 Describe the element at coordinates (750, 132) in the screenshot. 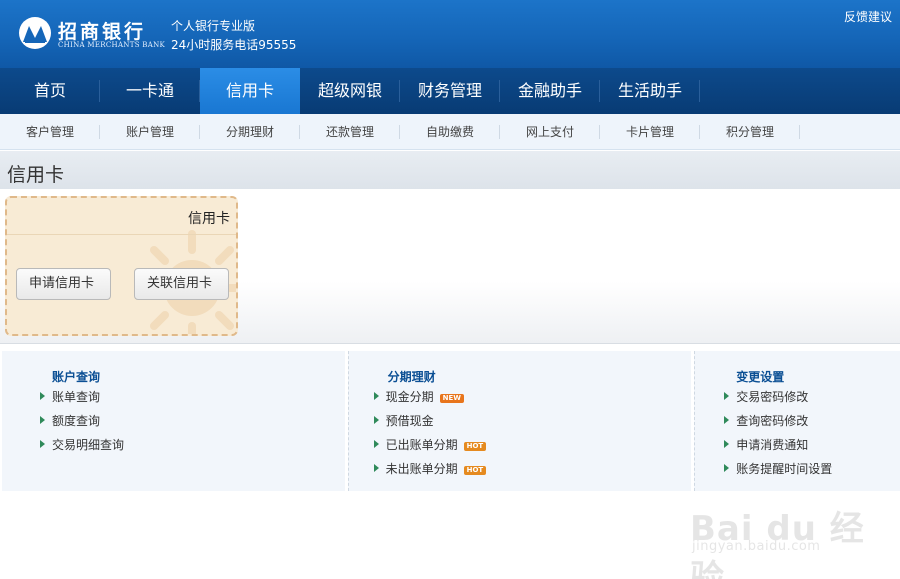

I see `sub-nav-item: 积分管理` at that location.